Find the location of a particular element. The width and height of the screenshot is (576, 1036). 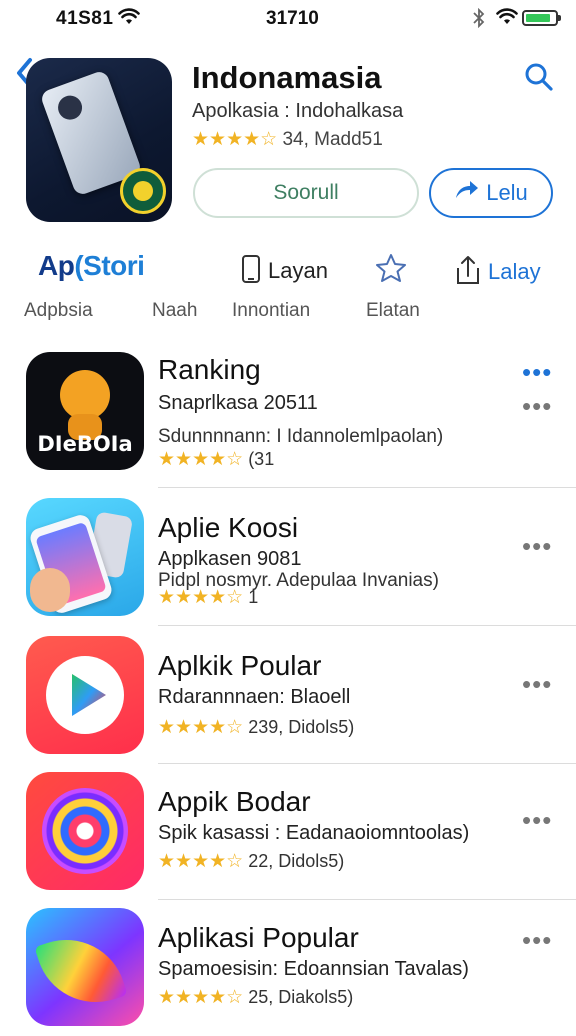

status-time-center: 31710 is located at coordinates (292, 18).